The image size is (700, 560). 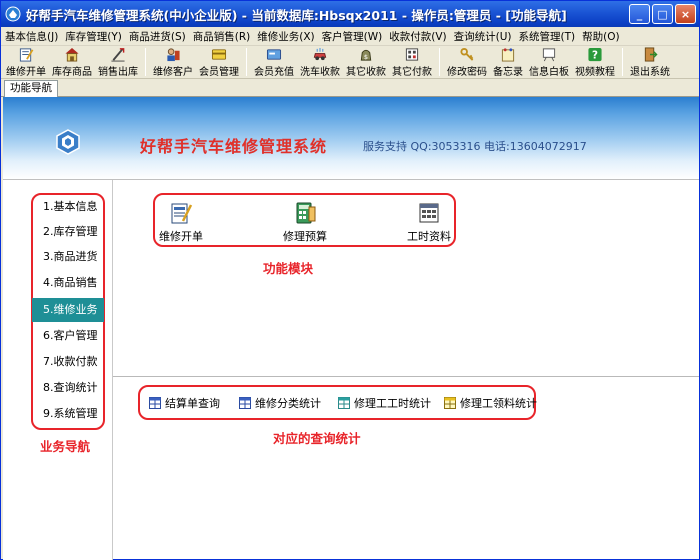 I want to click on toolbar-label: 销售出库, so click(x=118, y=72).